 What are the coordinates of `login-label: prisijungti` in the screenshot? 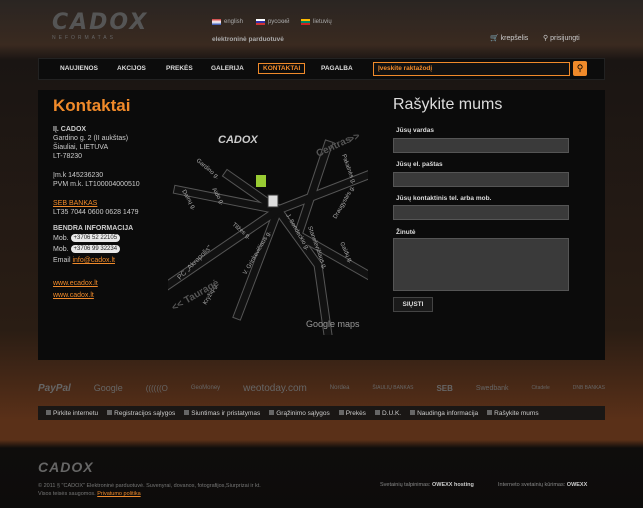 It's located at (565, 38).